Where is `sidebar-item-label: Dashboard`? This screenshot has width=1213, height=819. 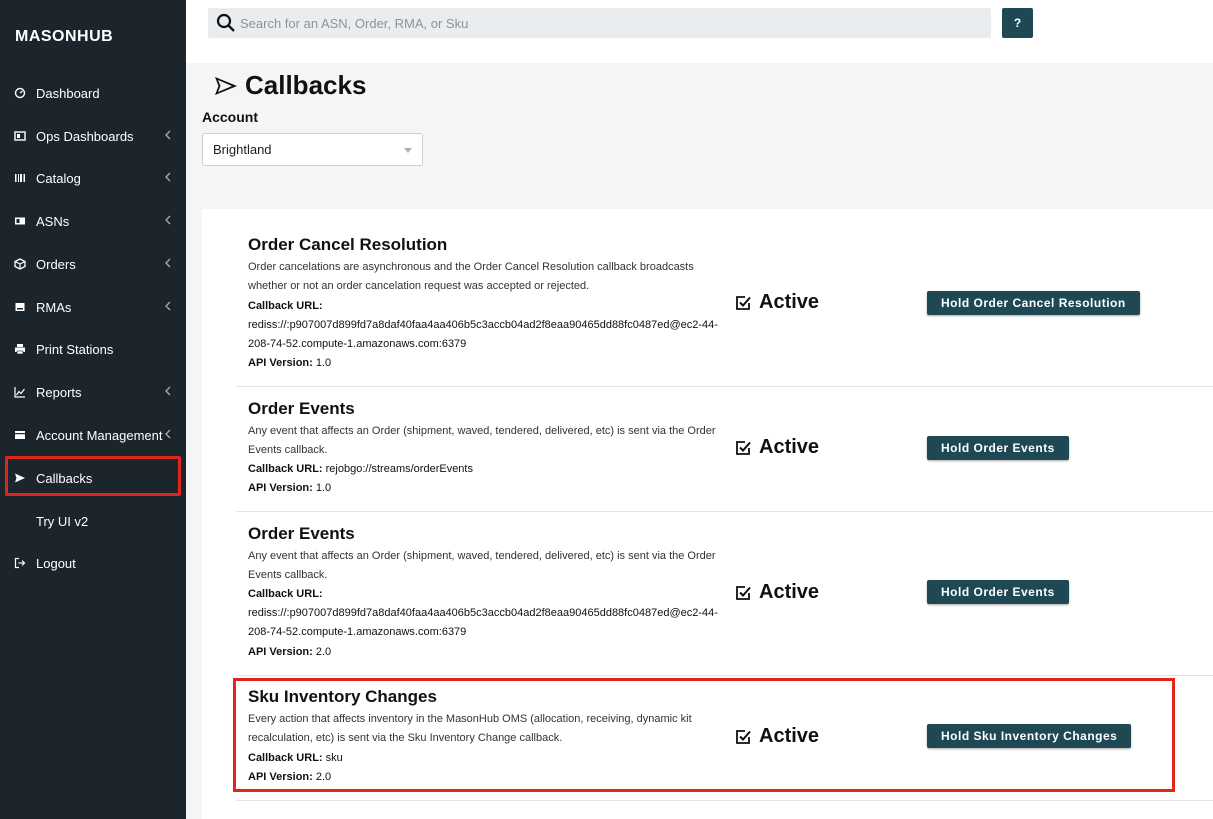
sidebar-item-label: Dashboard is located at coordinates (68, 93).